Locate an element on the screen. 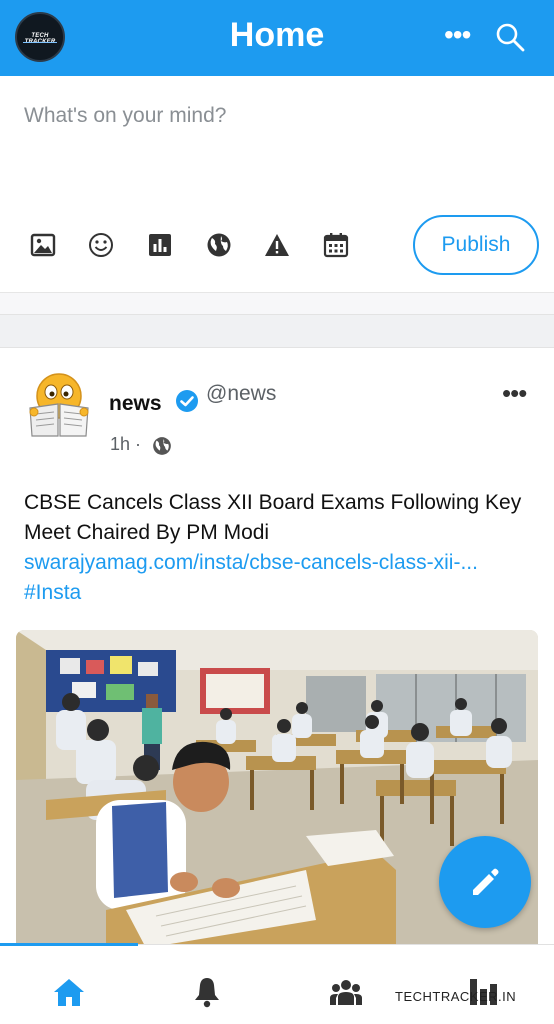 This screenshot has width=554, height=1024. publish-button: Publish is located at coordinates (476, 245).